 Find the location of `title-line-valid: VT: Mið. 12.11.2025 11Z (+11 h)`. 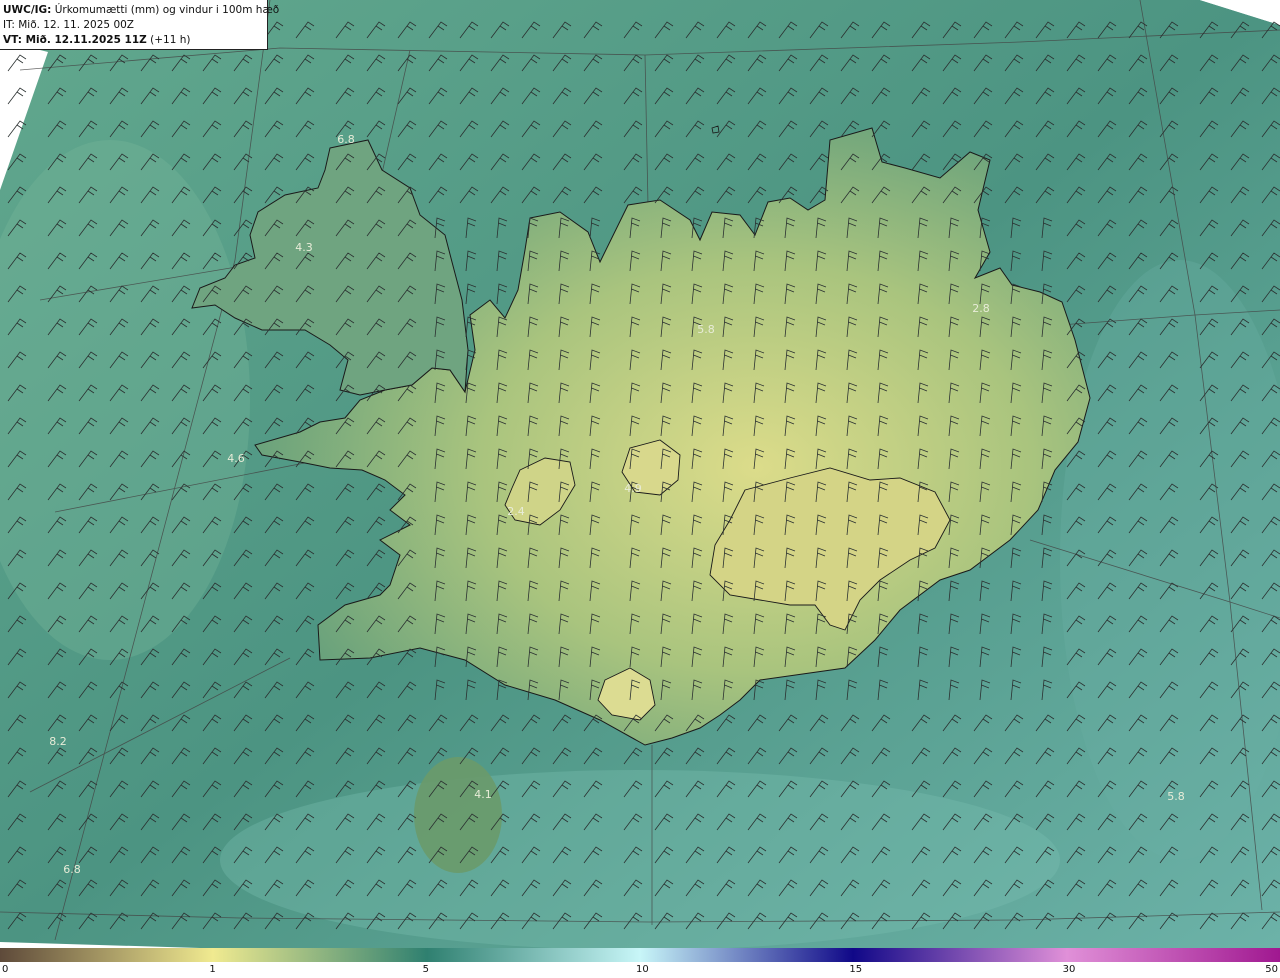

title-line-valid: VT: Mið. 12.11.2025 11Z (+11 h) is located at coordinates (133, 40).